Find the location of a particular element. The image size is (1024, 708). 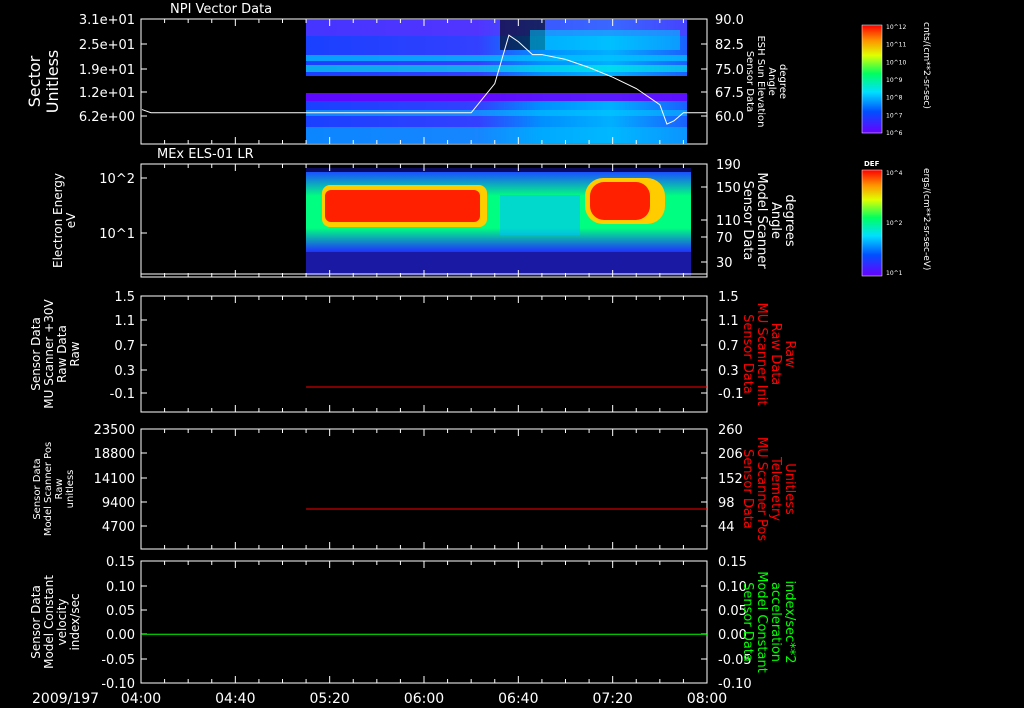

colorbar-2-unit: ergs/(cm**2-sr-sec-eV) is located at coordinates (926, 219).